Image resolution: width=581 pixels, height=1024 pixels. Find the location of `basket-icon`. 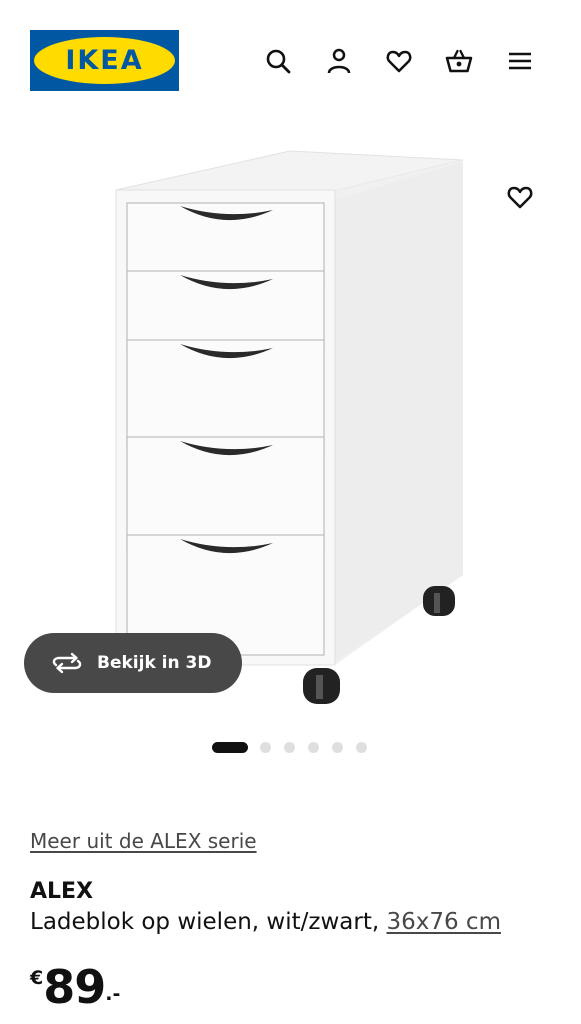

basket-icon is located at coordinates (459, 61).